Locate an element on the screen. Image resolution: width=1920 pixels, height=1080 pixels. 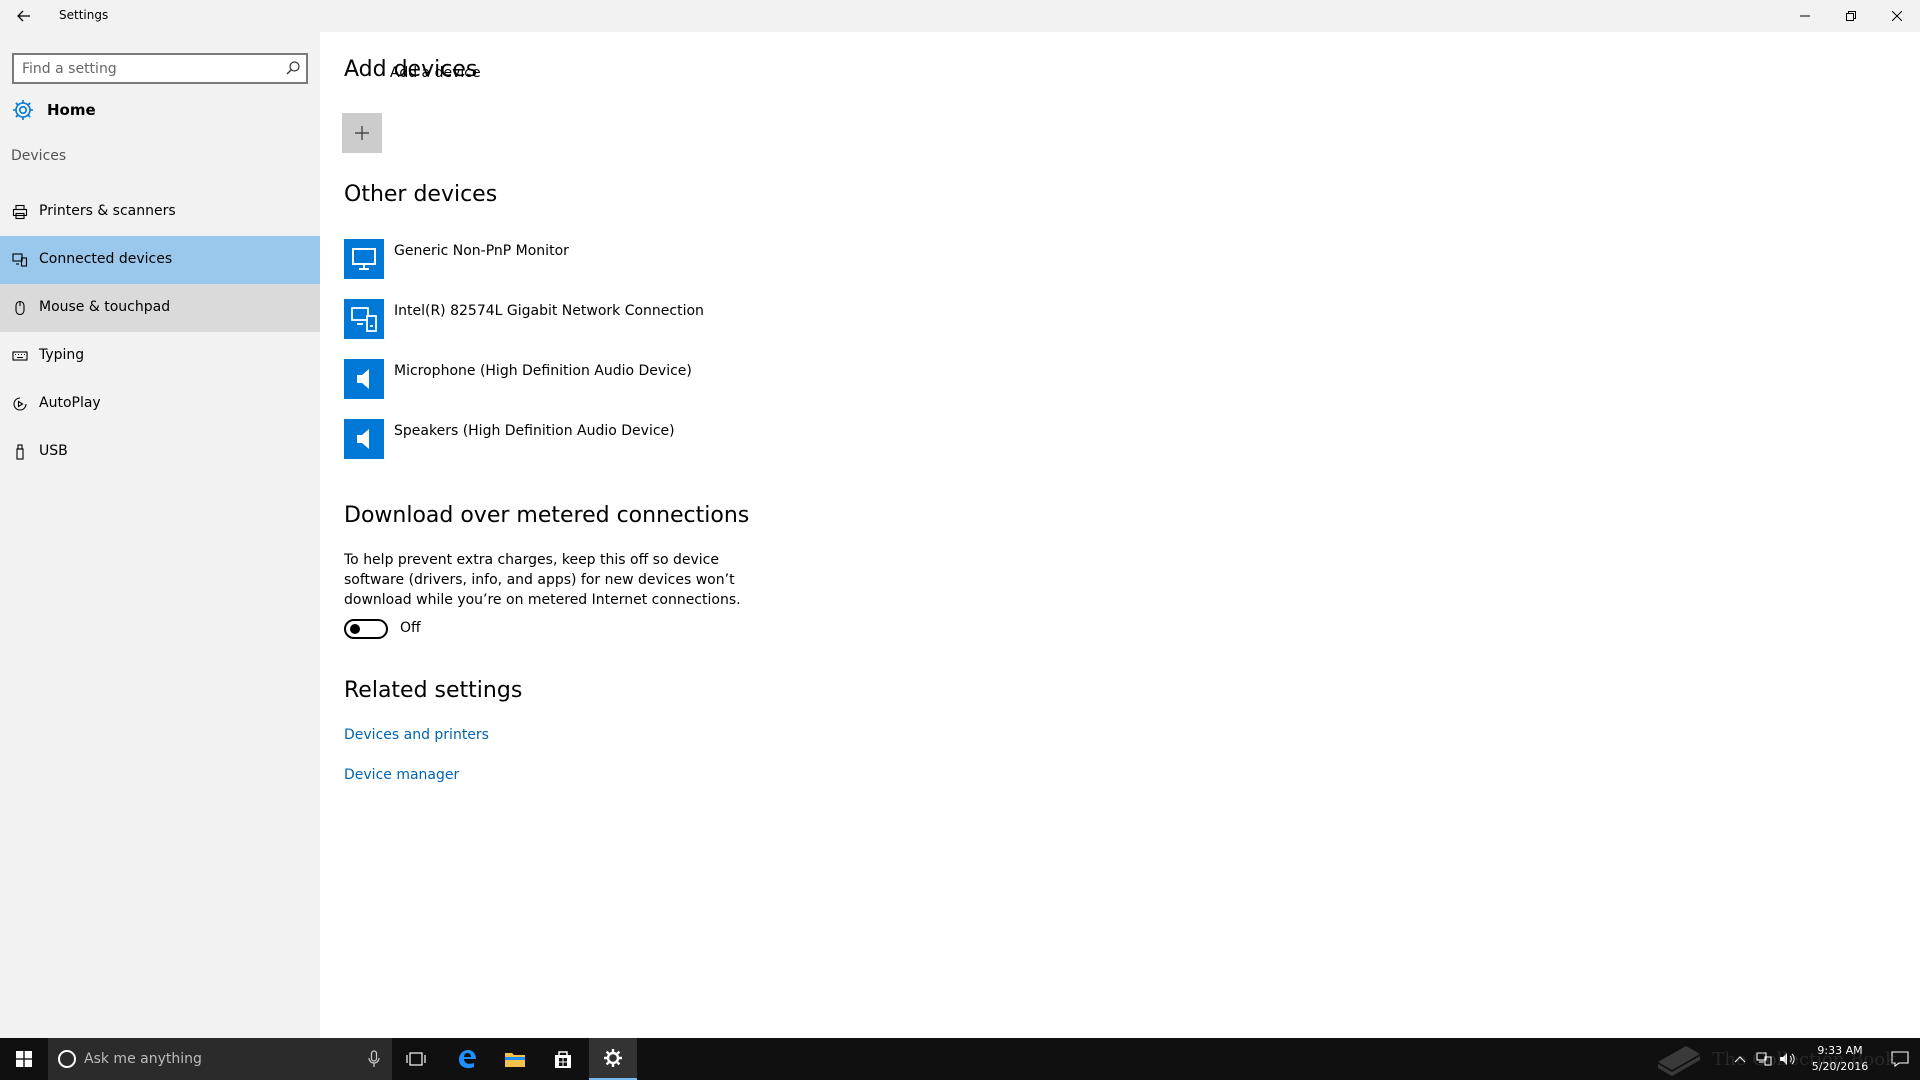
edge-icon is located at coordinates (467, 1059).